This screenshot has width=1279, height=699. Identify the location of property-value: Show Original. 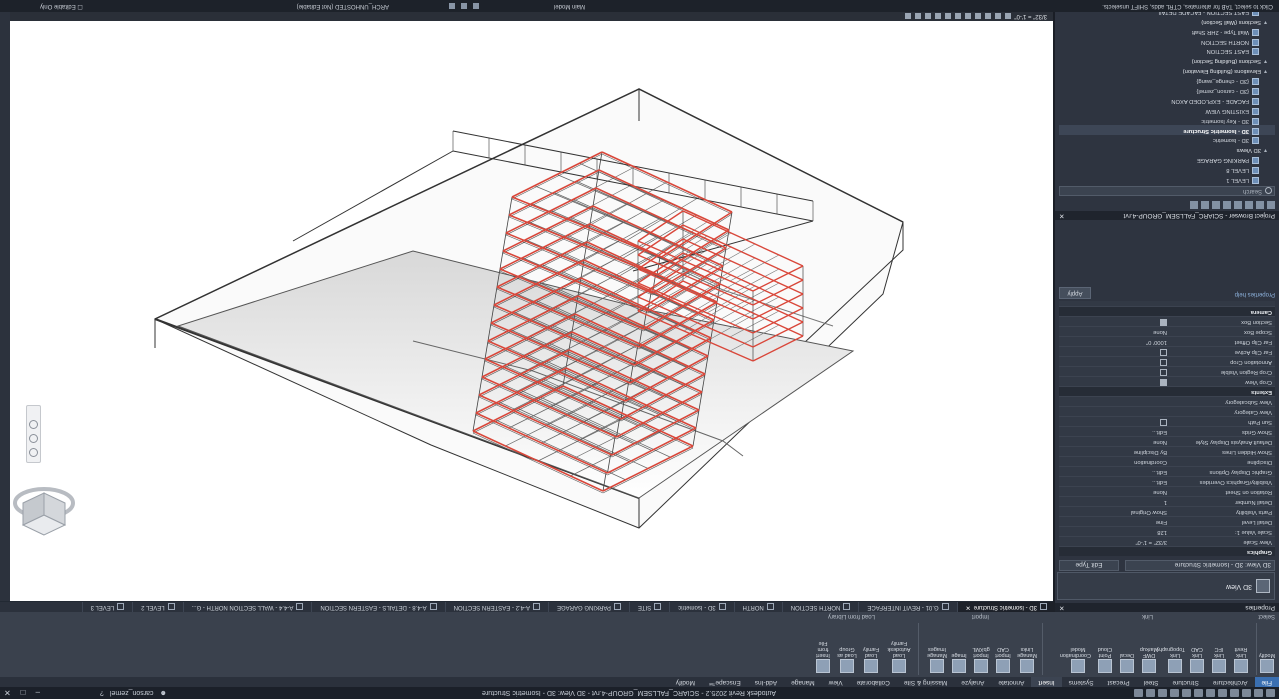
(1115, 511).